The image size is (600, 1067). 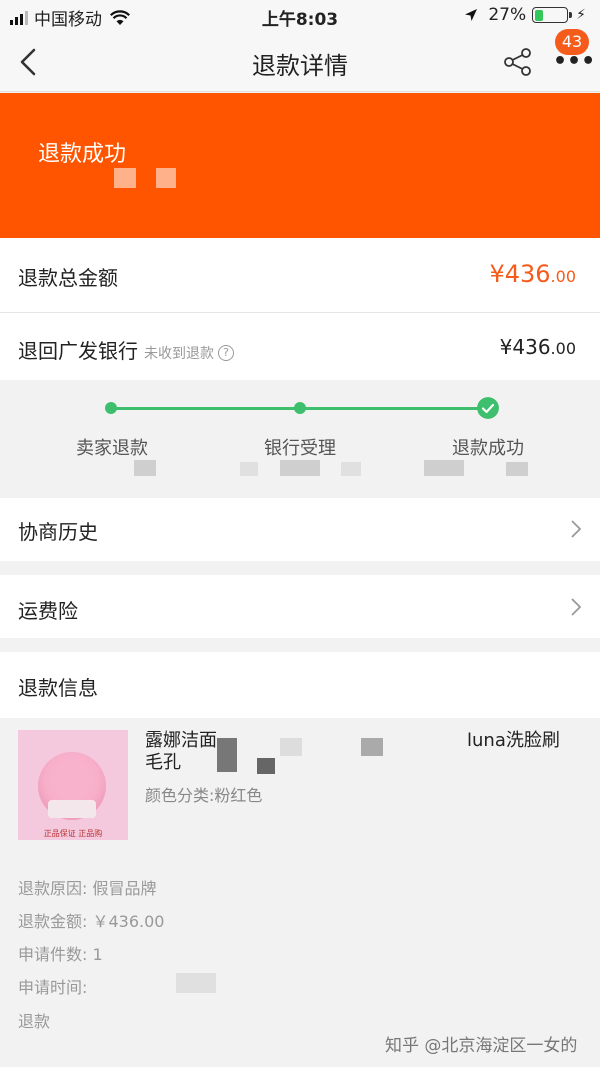 What do you see at coordinates (300, 275) in the screenshot?
I see `refund-total-row: 退款总金额 ¥436.00` at bounding box center [300, 275].